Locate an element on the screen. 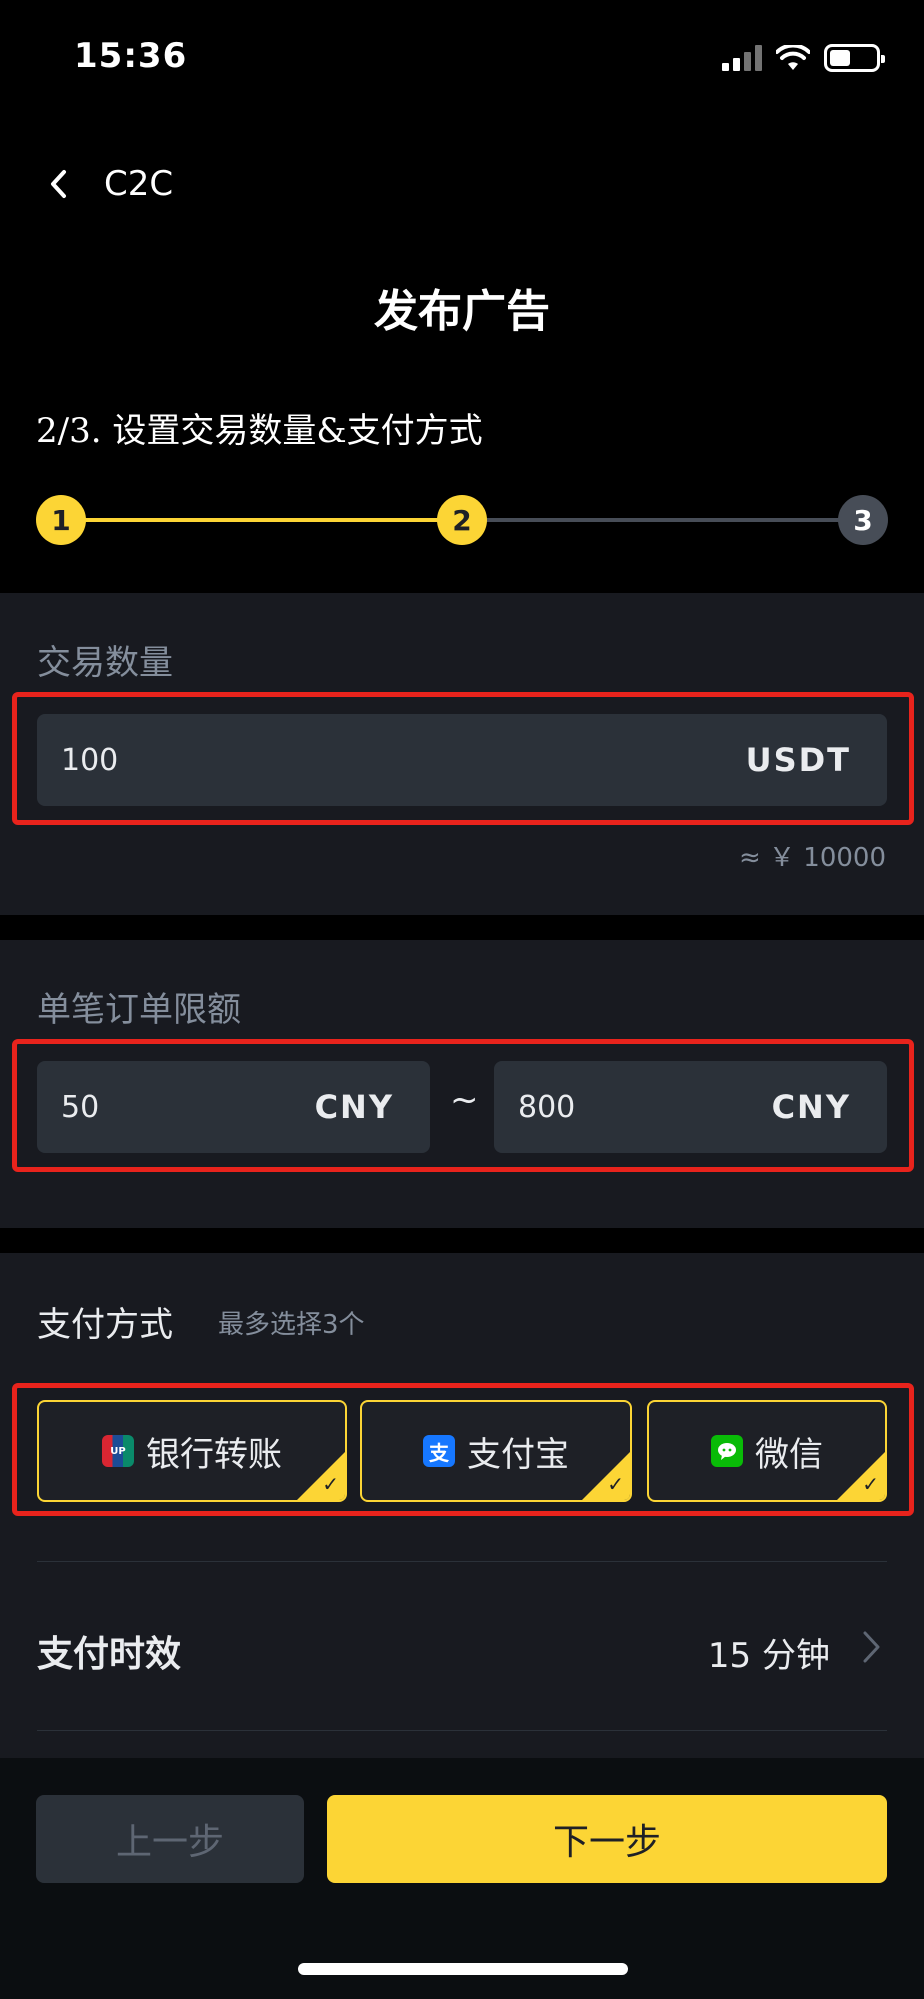 The height and width of the screenshot is (1999, 924). min-limit-unit: CNY is located at coordinates (354, 1107).